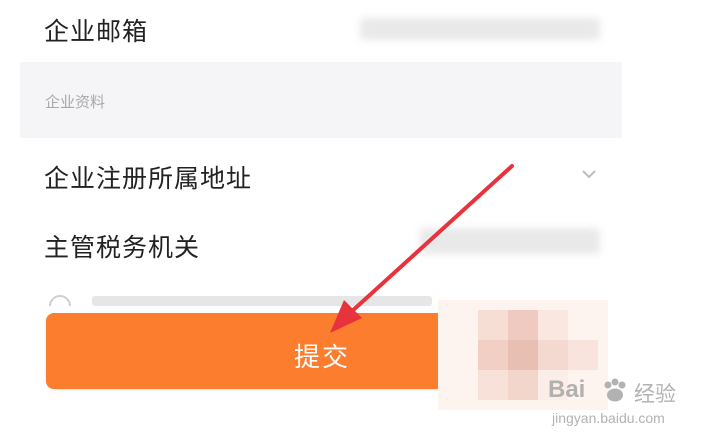 The width and height of the screenshot is (717, 439). I want to click on agreement-row, so click(240, 295).